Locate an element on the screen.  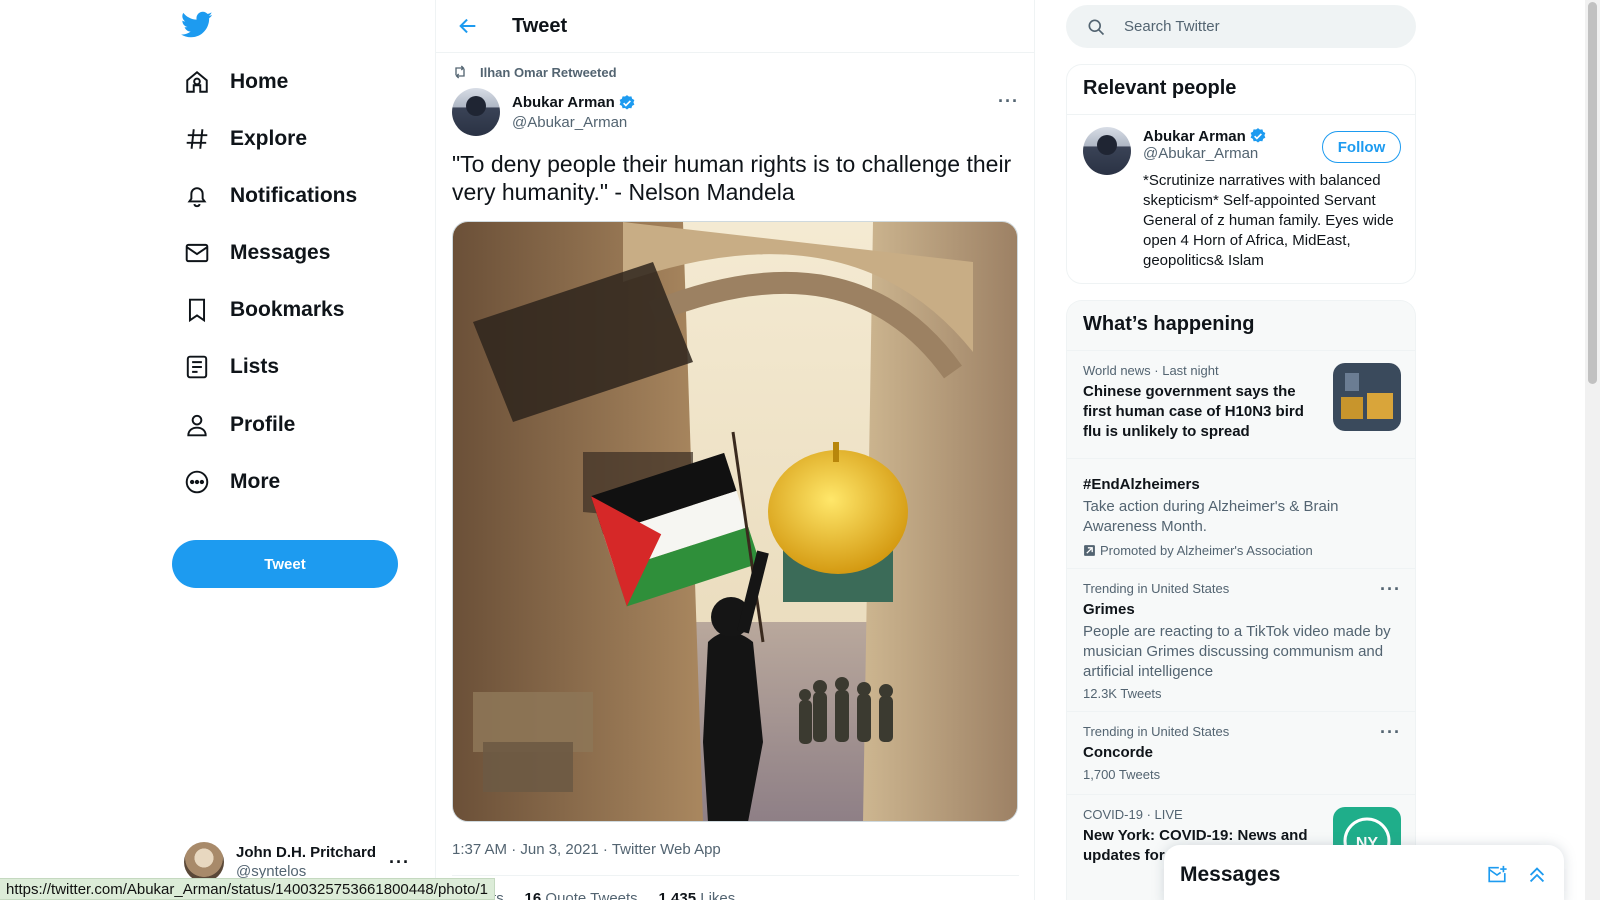
nav-notifications-label: Notifications is located at coordinates (294, 195).